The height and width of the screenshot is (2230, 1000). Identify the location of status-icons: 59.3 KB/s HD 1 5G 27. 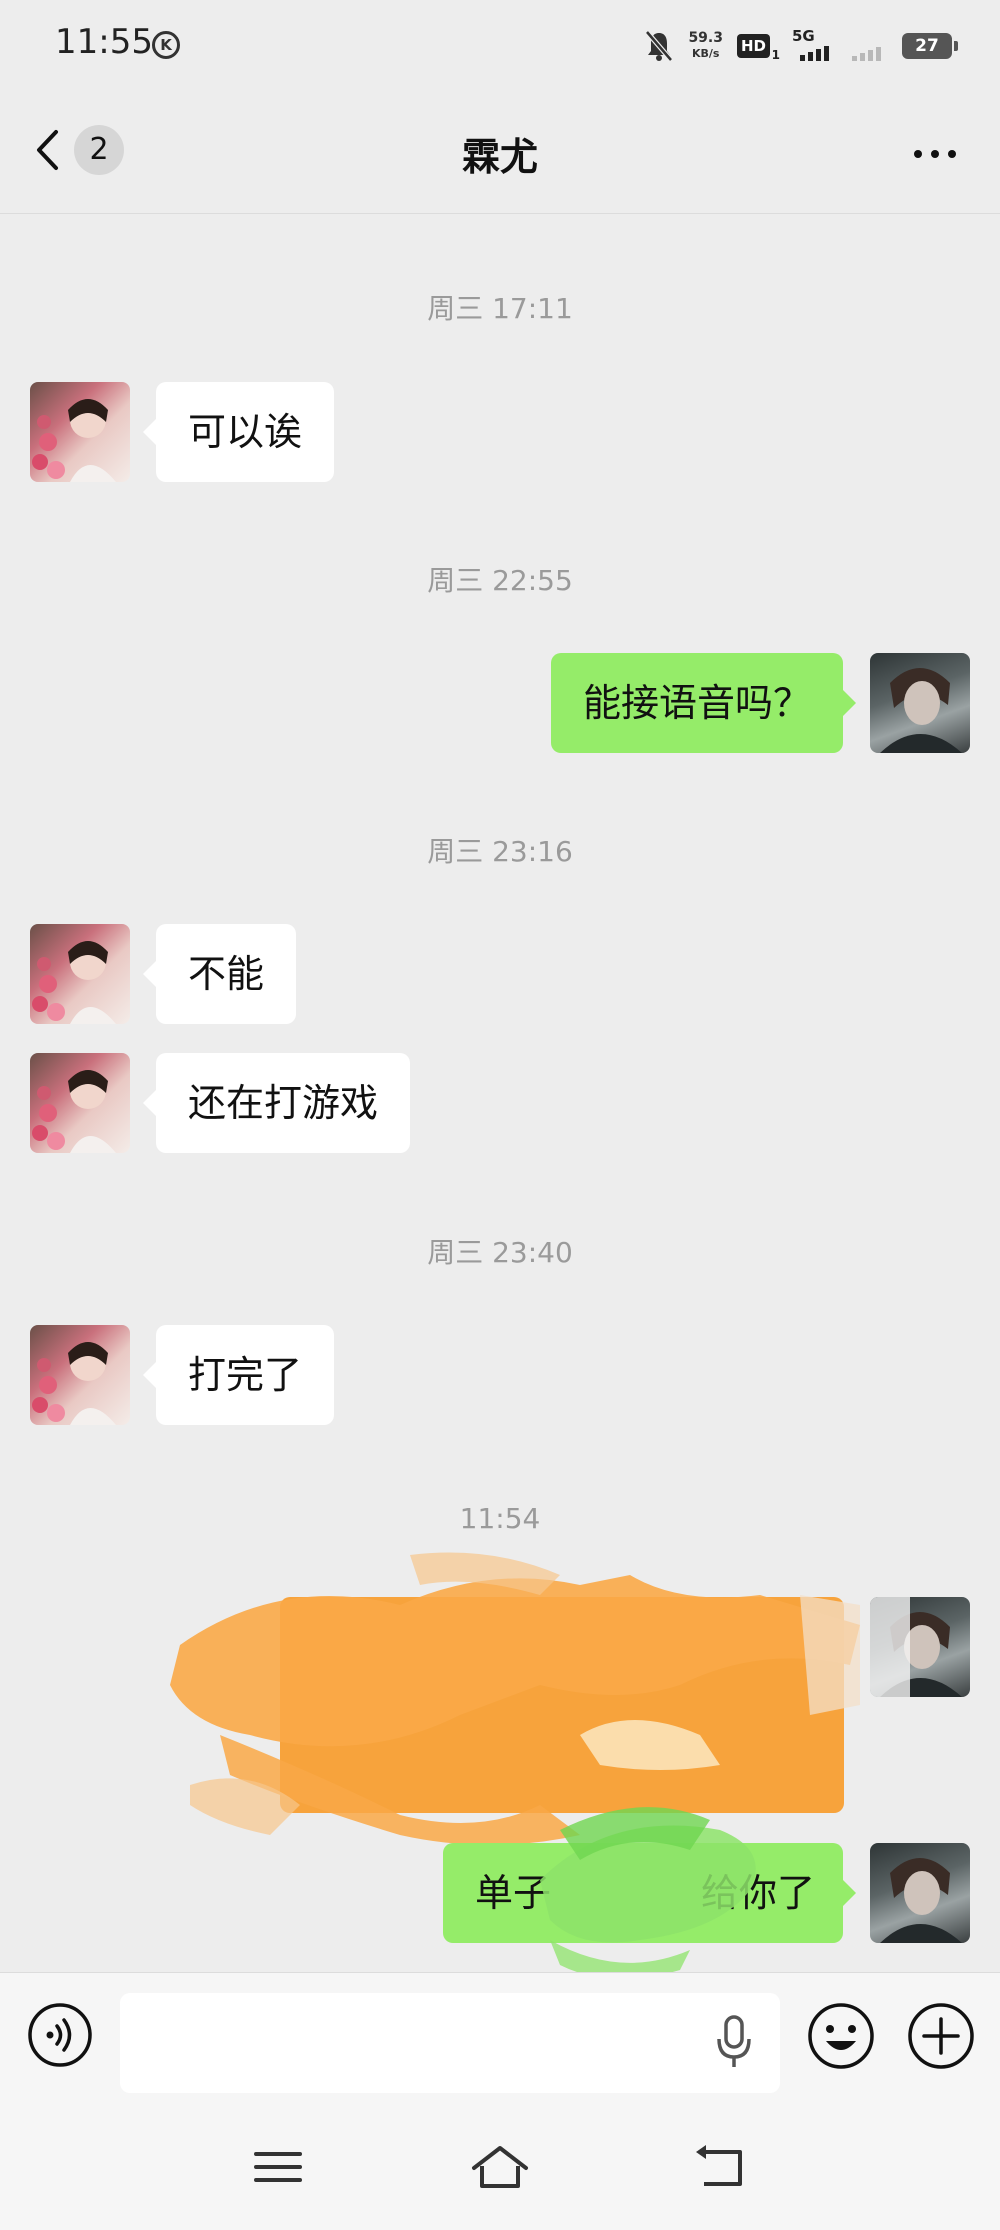
(801, 46).